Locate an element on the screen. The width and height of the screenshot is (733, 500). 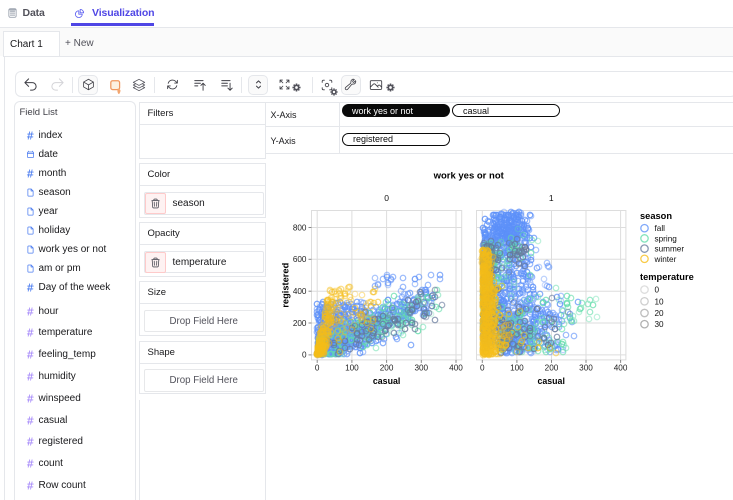
svg-text: 20 is located at coordinates (660, 313).